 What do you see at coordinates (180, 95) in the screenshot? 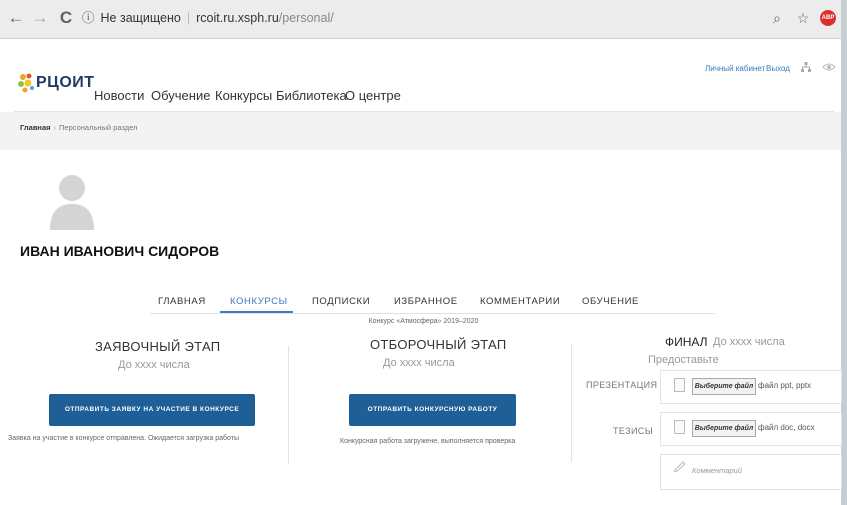
I see `nav-education: Обучение` at bounding box center [180, 95].